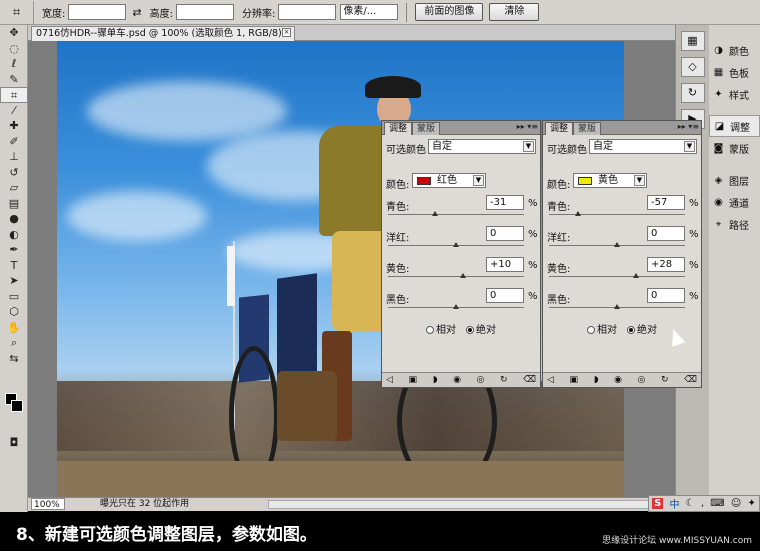  What do you see at coordinates (468, 504) in the screenshot?
I see `horizontal-scrollbar` at bounding box center [468, 504].